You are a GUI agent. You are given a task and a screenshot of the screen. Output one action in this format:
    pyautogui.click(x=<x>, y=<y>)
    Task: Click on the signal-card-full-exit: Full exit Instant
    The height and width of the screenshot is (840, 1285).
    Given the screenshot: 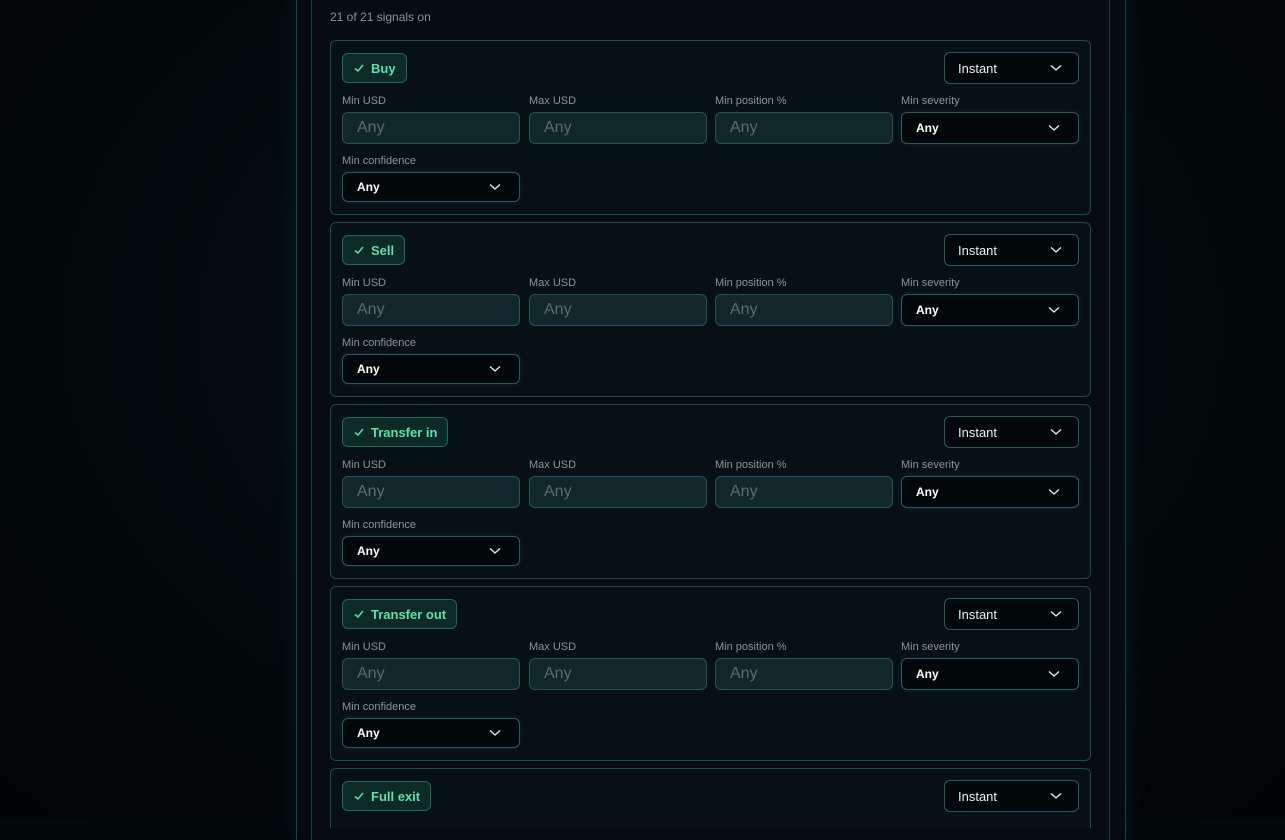 What is the action you would take?
    pyautogui.click(x=710, y=798)
    